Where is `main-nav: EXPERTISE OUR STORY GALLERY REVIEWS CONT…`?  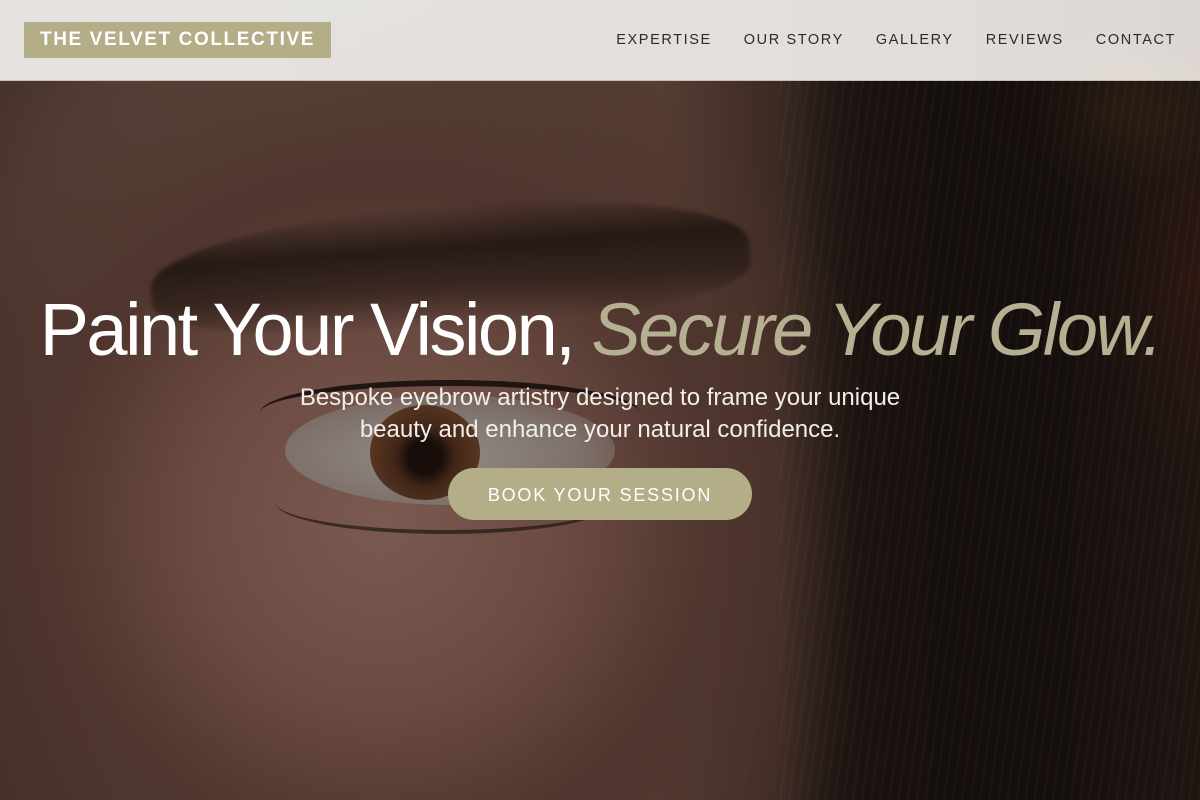
main-nav: EXPERTISE OUR STORY GALLERY REVIEWS CONT… is located at coordinates (896, 40).